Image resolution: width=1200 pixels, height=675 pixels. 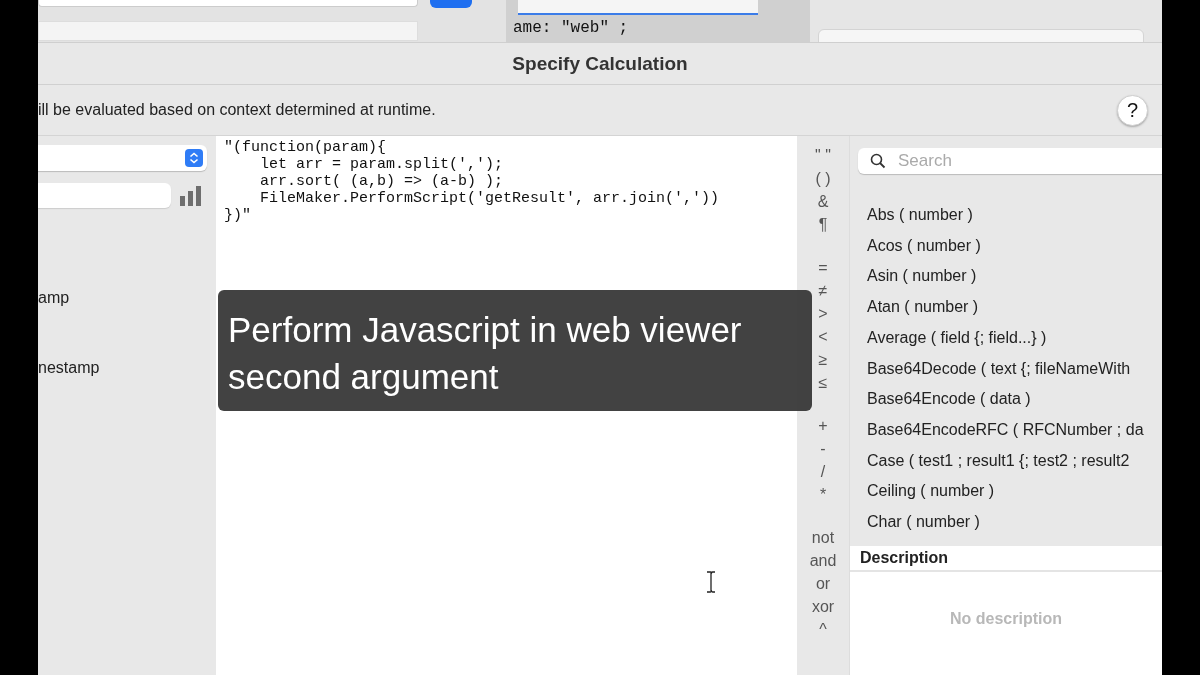 What do you see at coordinates (451, 4) in the screenshot?
I see `toolbar-button` at bounding box center [451, 4].